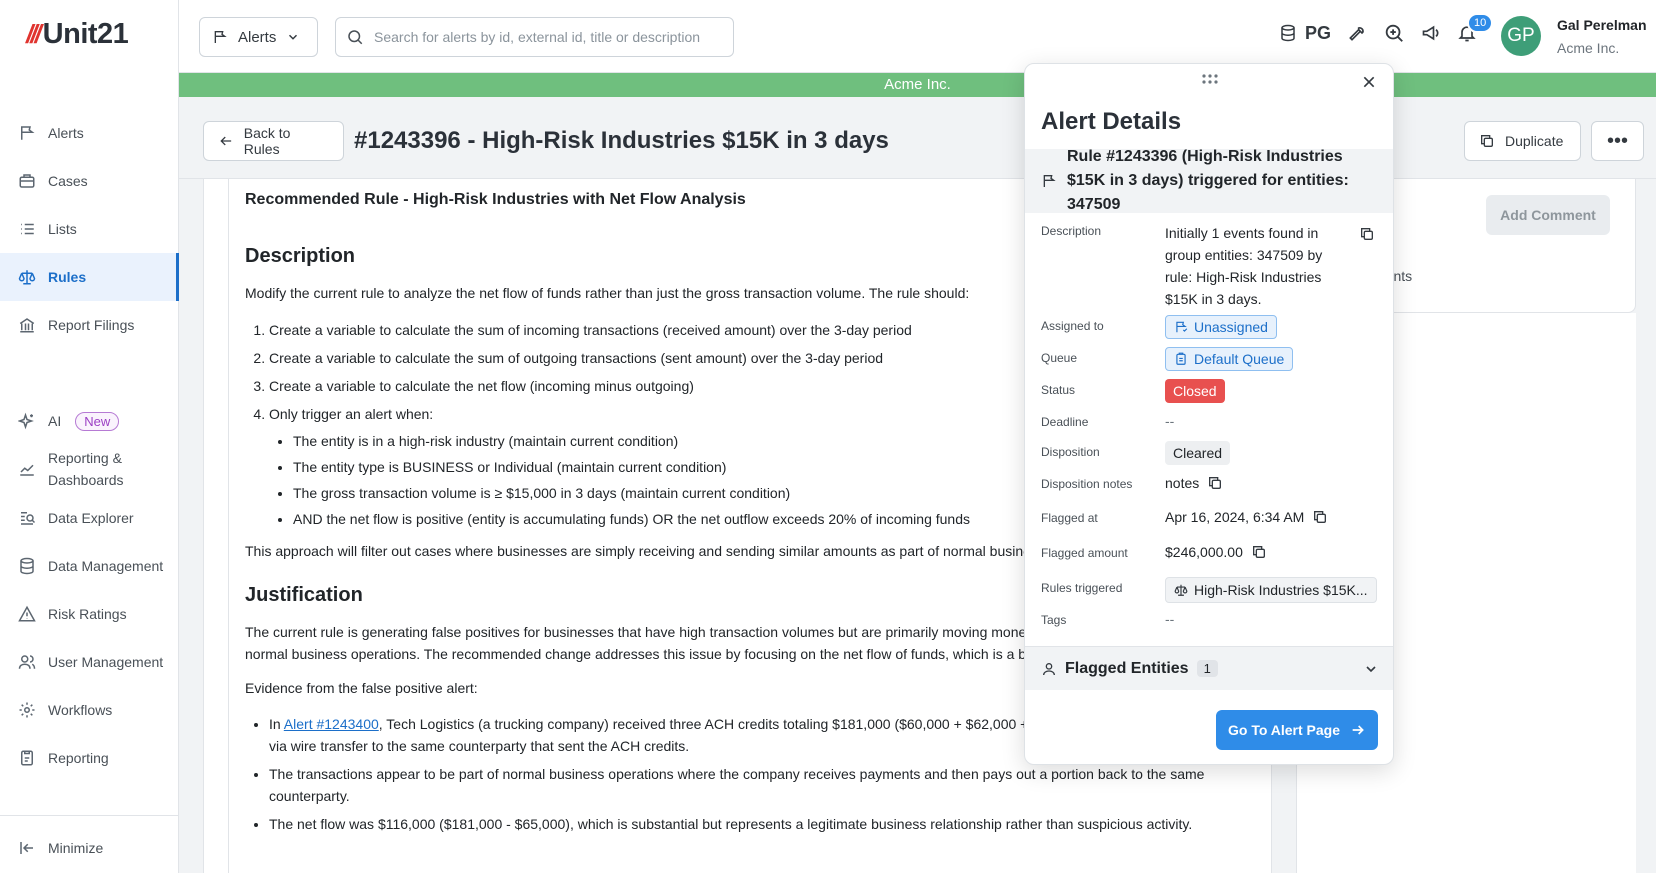 This screenshot has height=873, width=1656. I want to click on sidebar-item-data-explorer: Data Explorer, so click(89, 518).